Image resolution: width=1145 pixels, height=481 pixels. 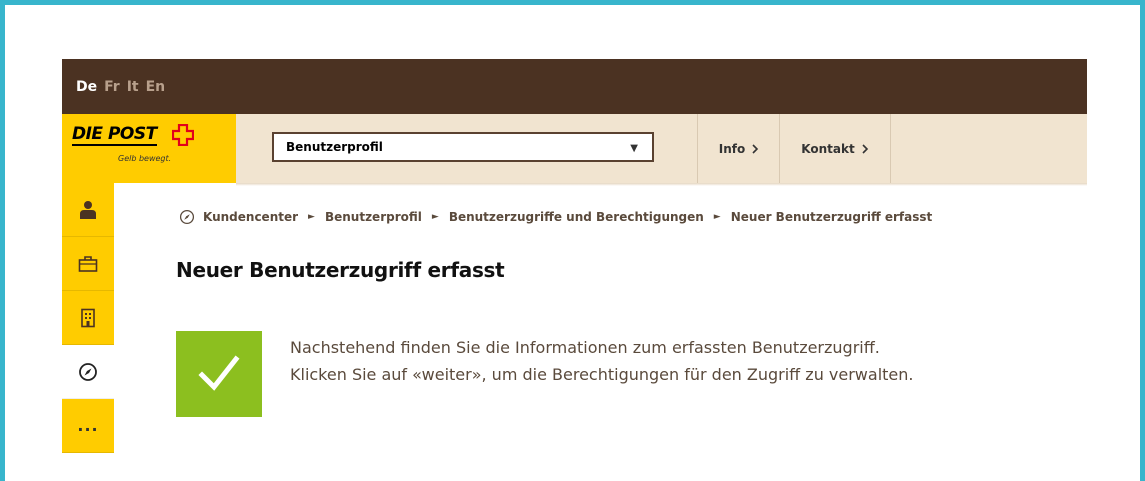 I want to click on language-fr: Fr, so click(x=112, y=87).